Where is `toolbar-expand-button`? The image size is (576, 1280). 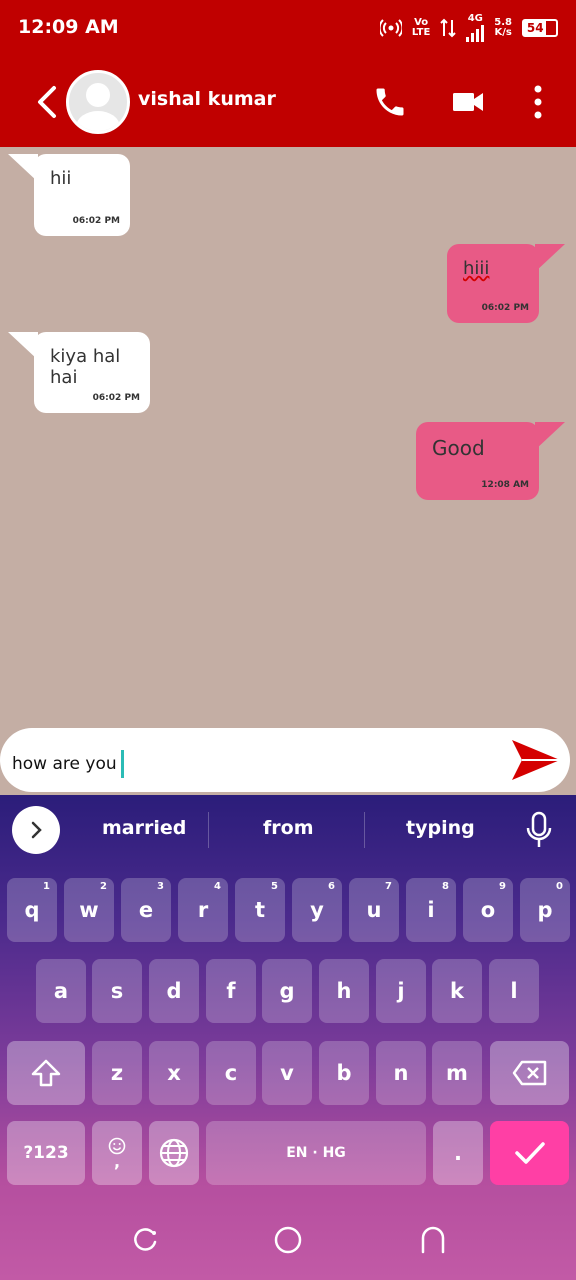
toolbar-expand-button is located at coordinates (36, 830).